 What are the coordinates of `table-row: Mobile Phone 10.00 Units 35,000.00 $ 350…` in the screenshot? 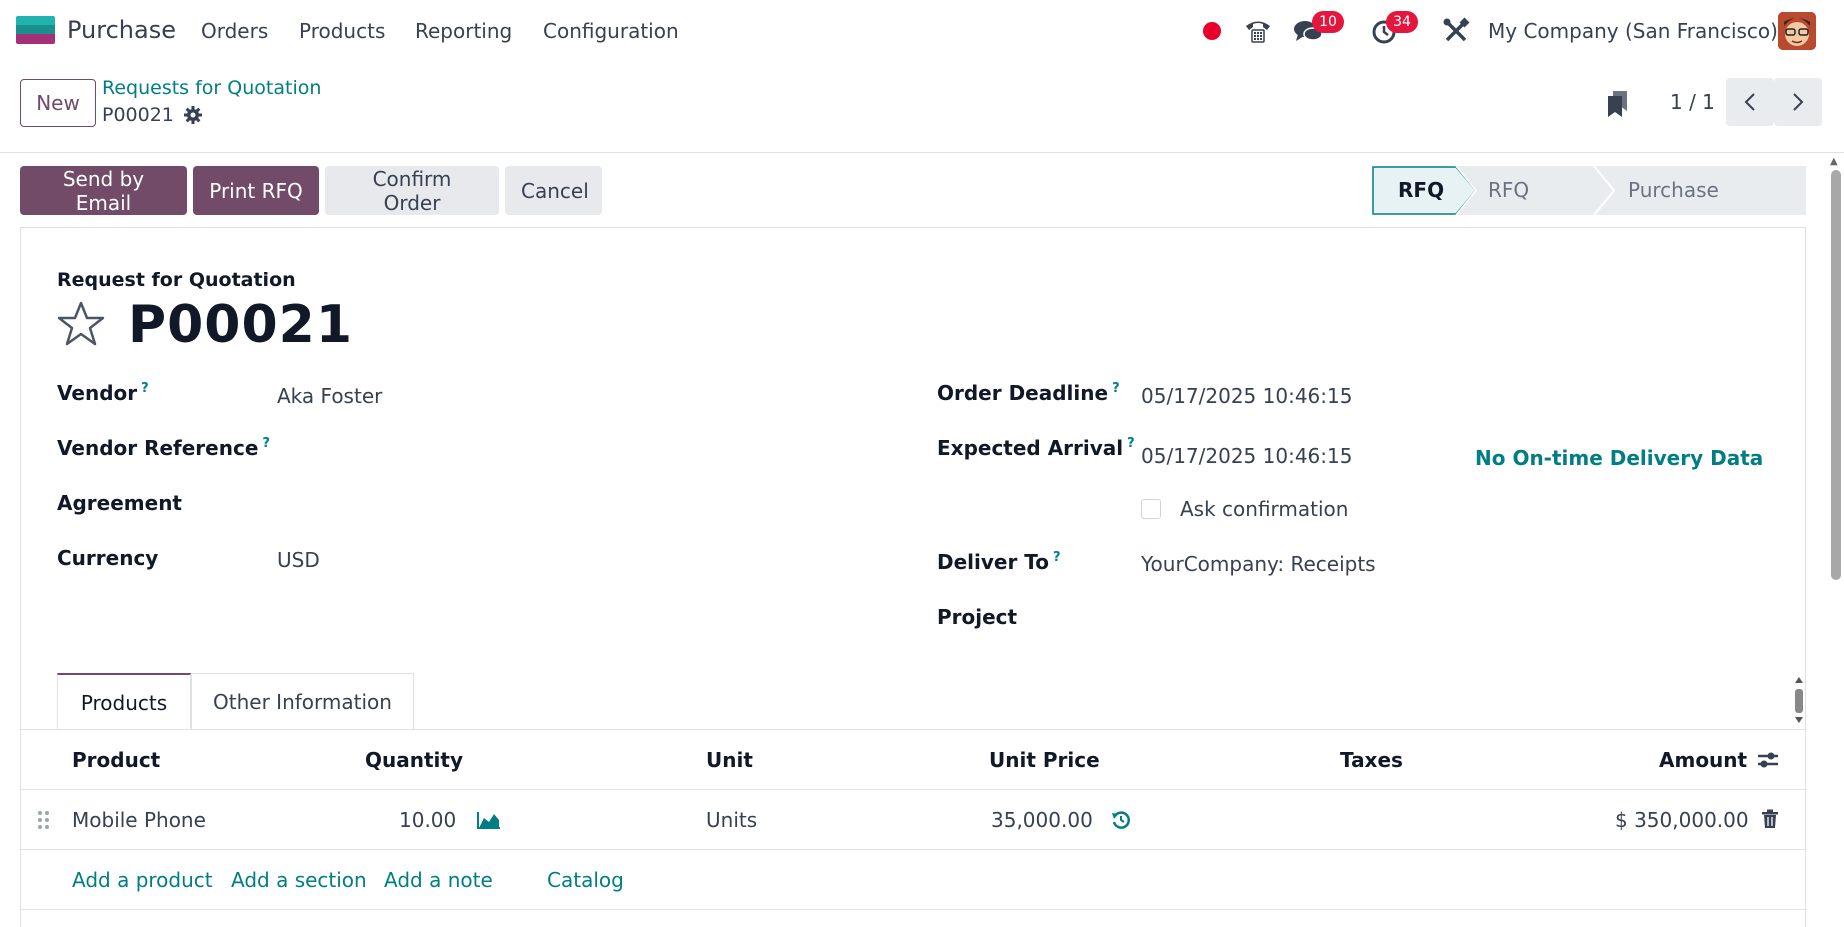 It's located at (914, 820).